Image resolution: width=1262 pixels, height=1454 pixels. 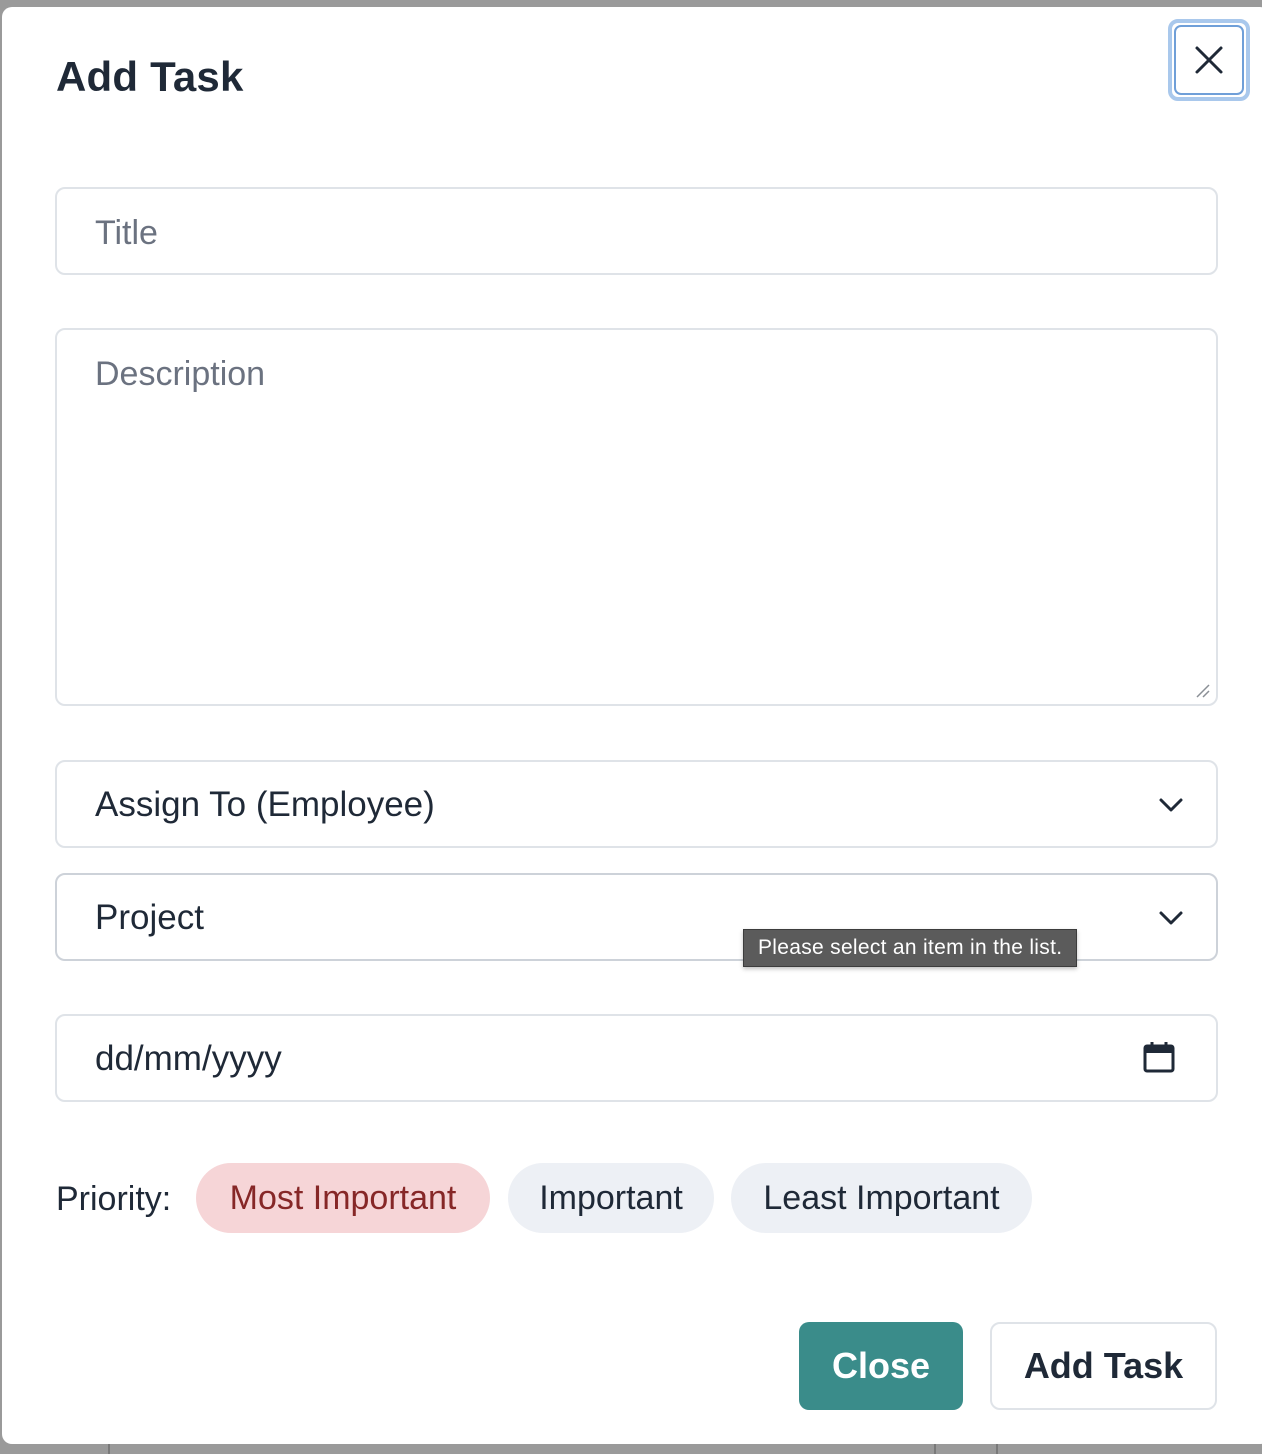 I want to click on date-value: dd/mm/yyyy, so click(x=188, y=1058).